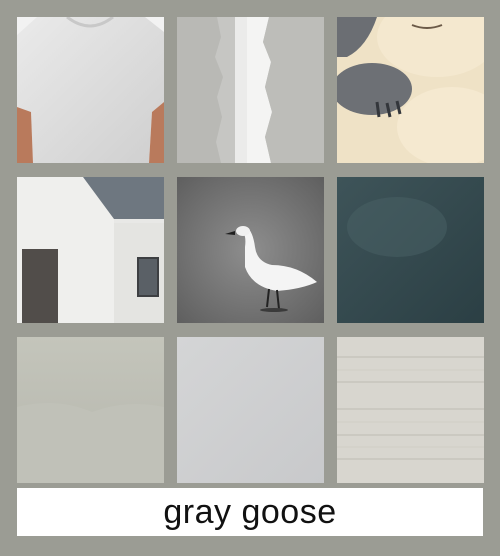 This screenshot has width=500, height=556. I want to click on tile-gray-tshirt, so click(90, 90).